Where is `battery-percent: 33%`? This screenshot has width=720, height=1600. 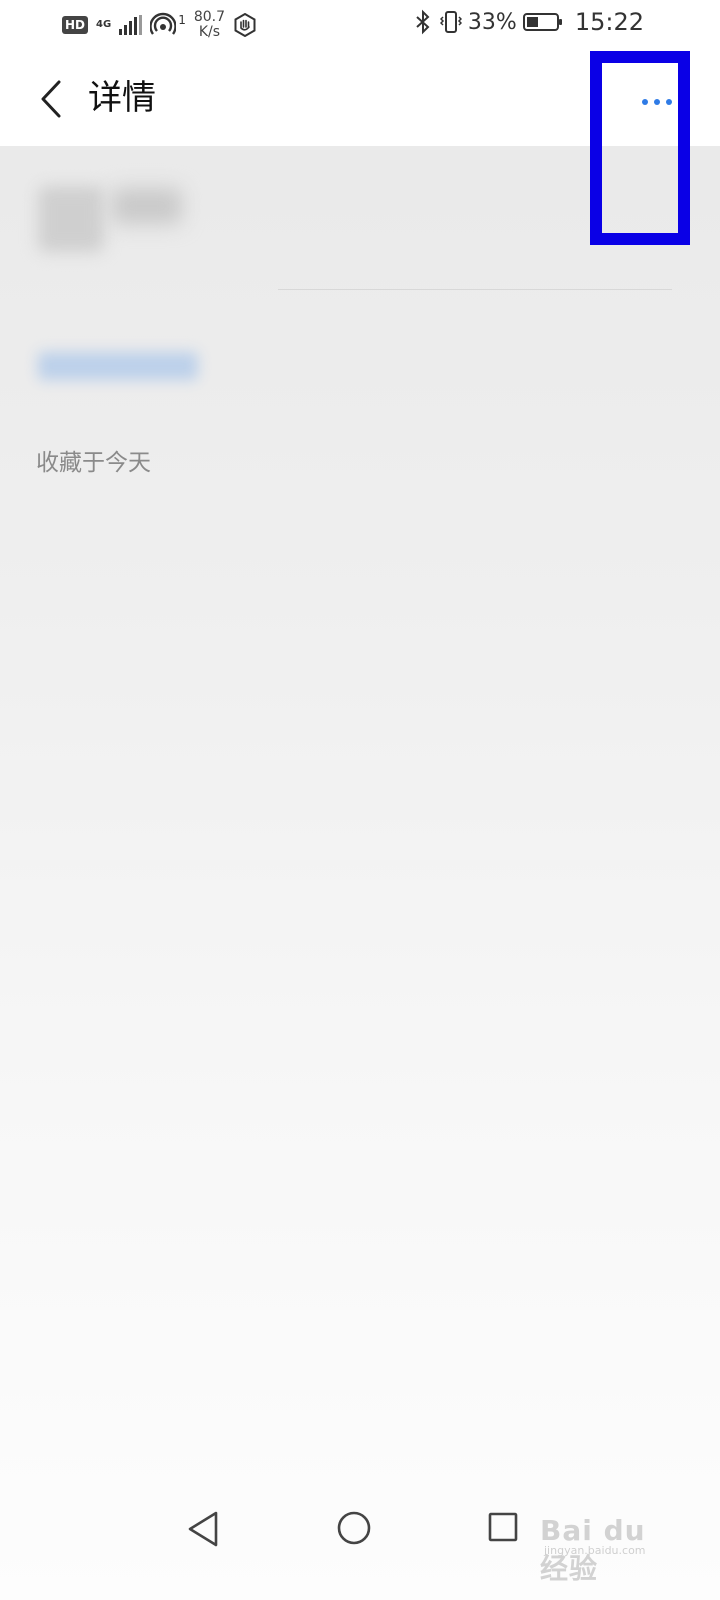 battery-percent: 33% is located at coordinates (492, 22).